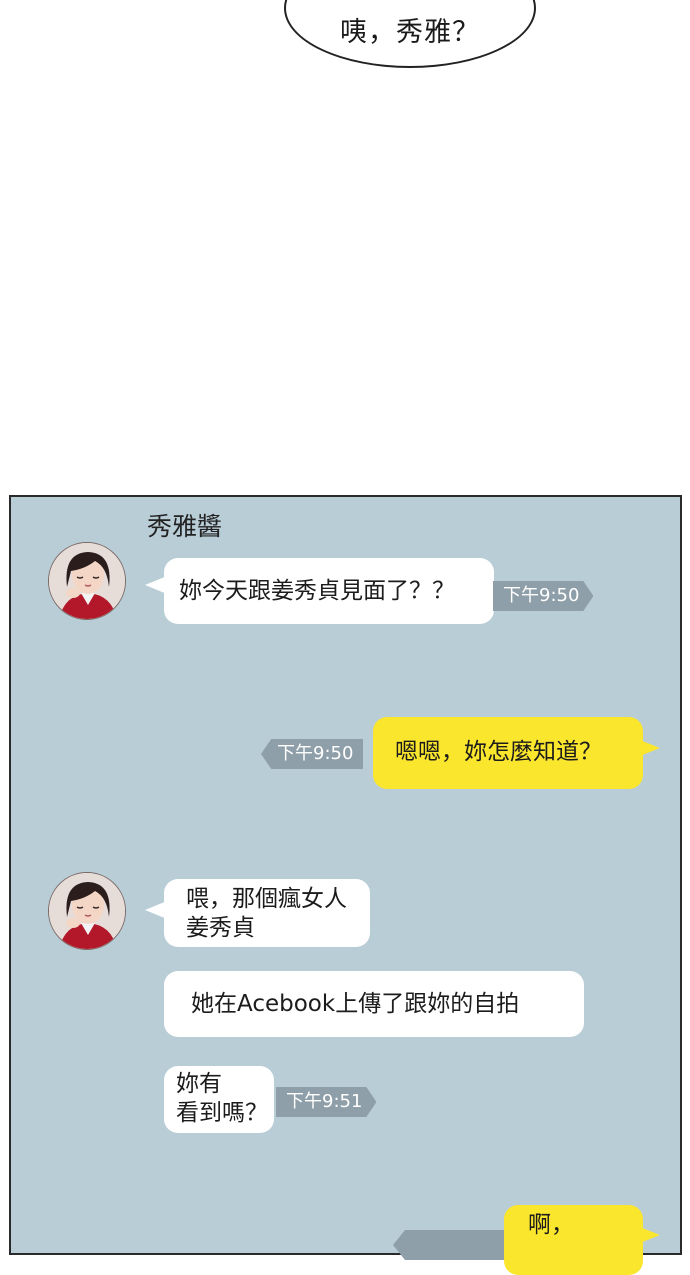 This screenshot has height=1275, width=690. I want to click on sender-name: 秀雅醬, so click(185, 526).